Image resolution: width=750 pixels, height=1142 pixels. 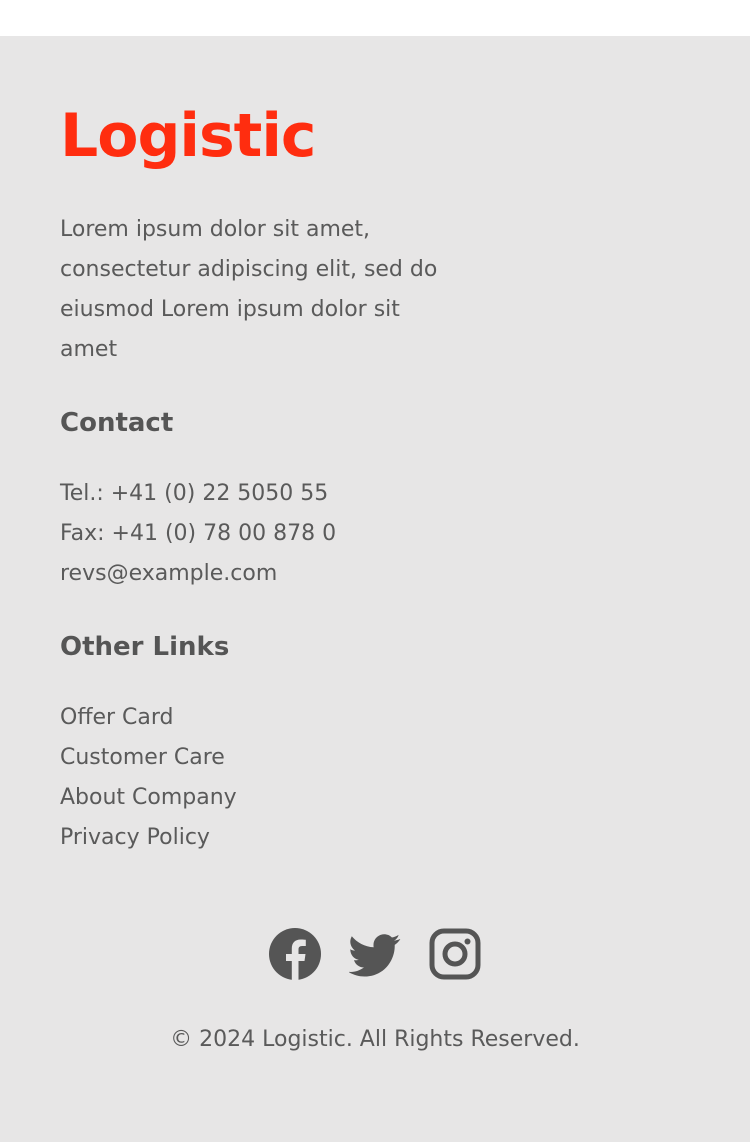 I want to click on instagram-icon, so click(x=455, y=954).